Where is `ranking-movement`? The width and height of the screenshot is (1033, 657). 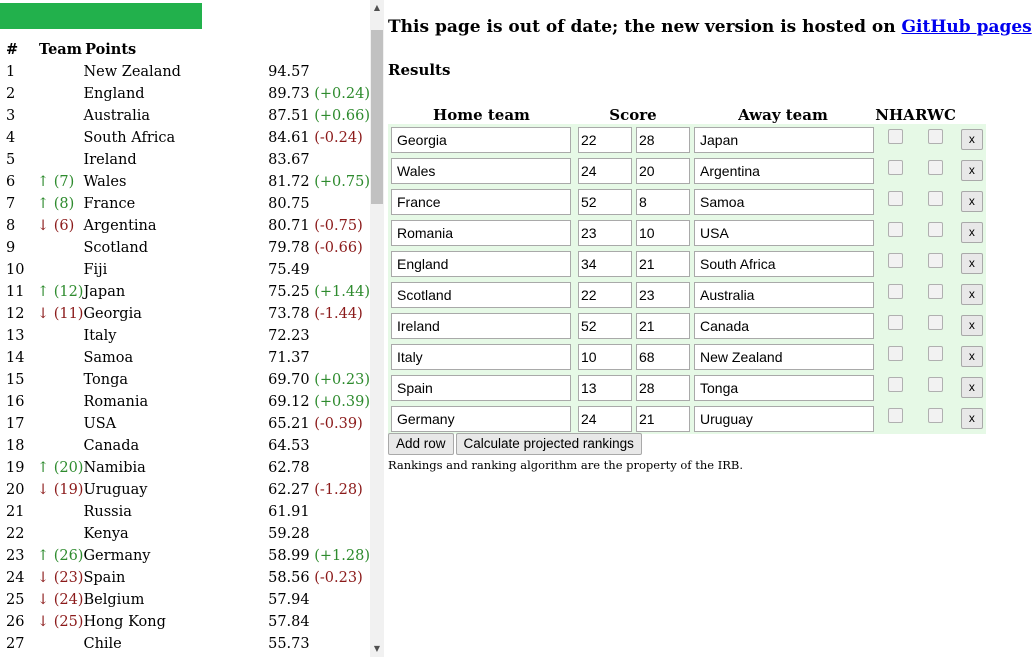 ranking-movement is located at coordinates (60, 424).